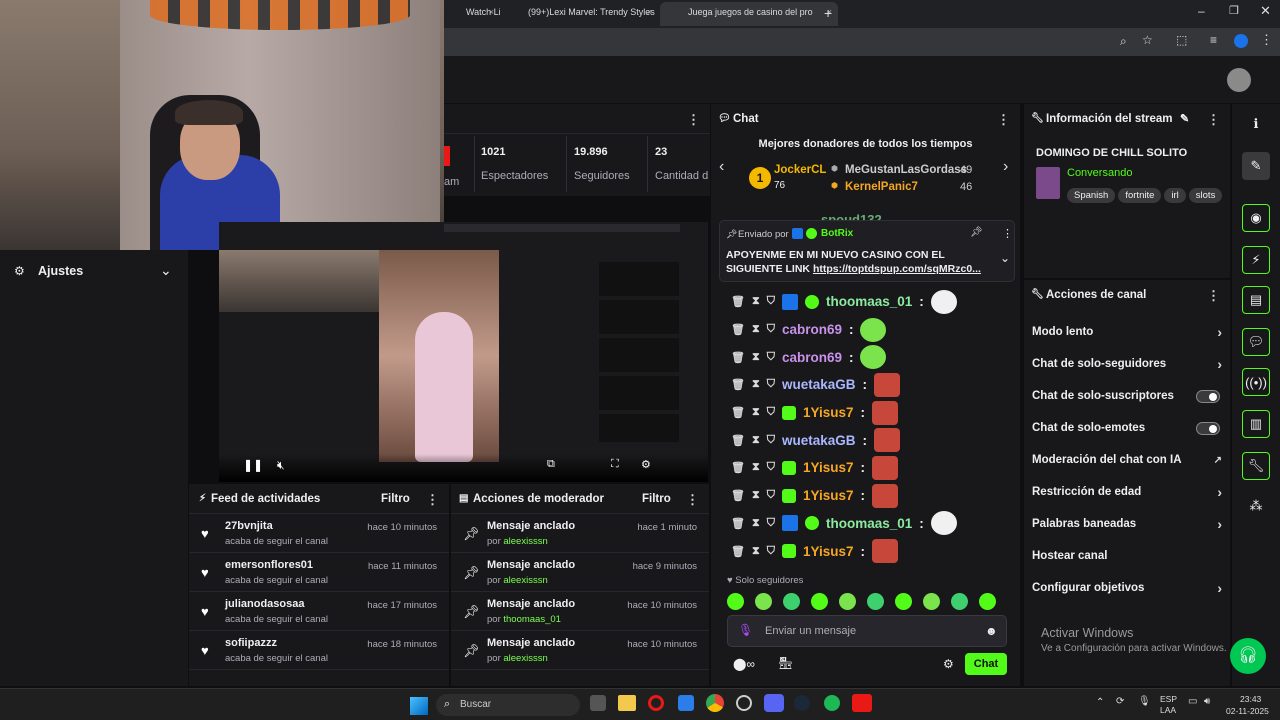 The image size is (1280, 720). I want to click on browser-menu-icon: ⋮, so click(1266, 40).